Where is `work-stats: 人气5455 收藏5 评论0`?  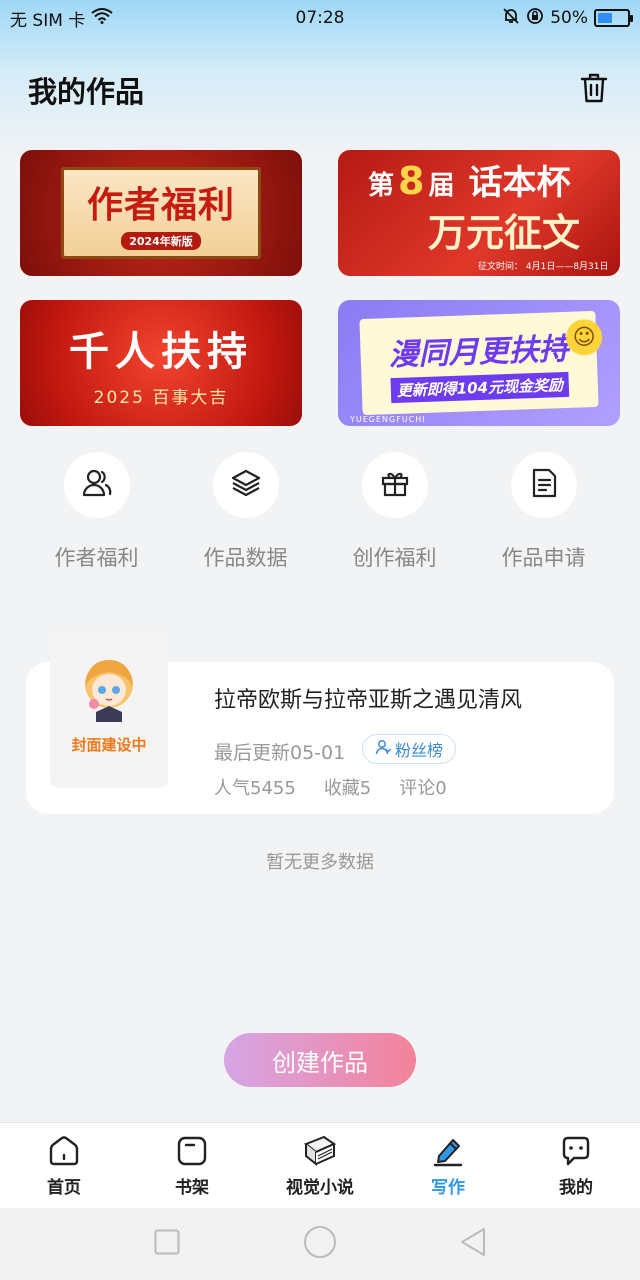 work-stats: 人气5455 收藏5 评论0 is located at coordinates (330, 787).